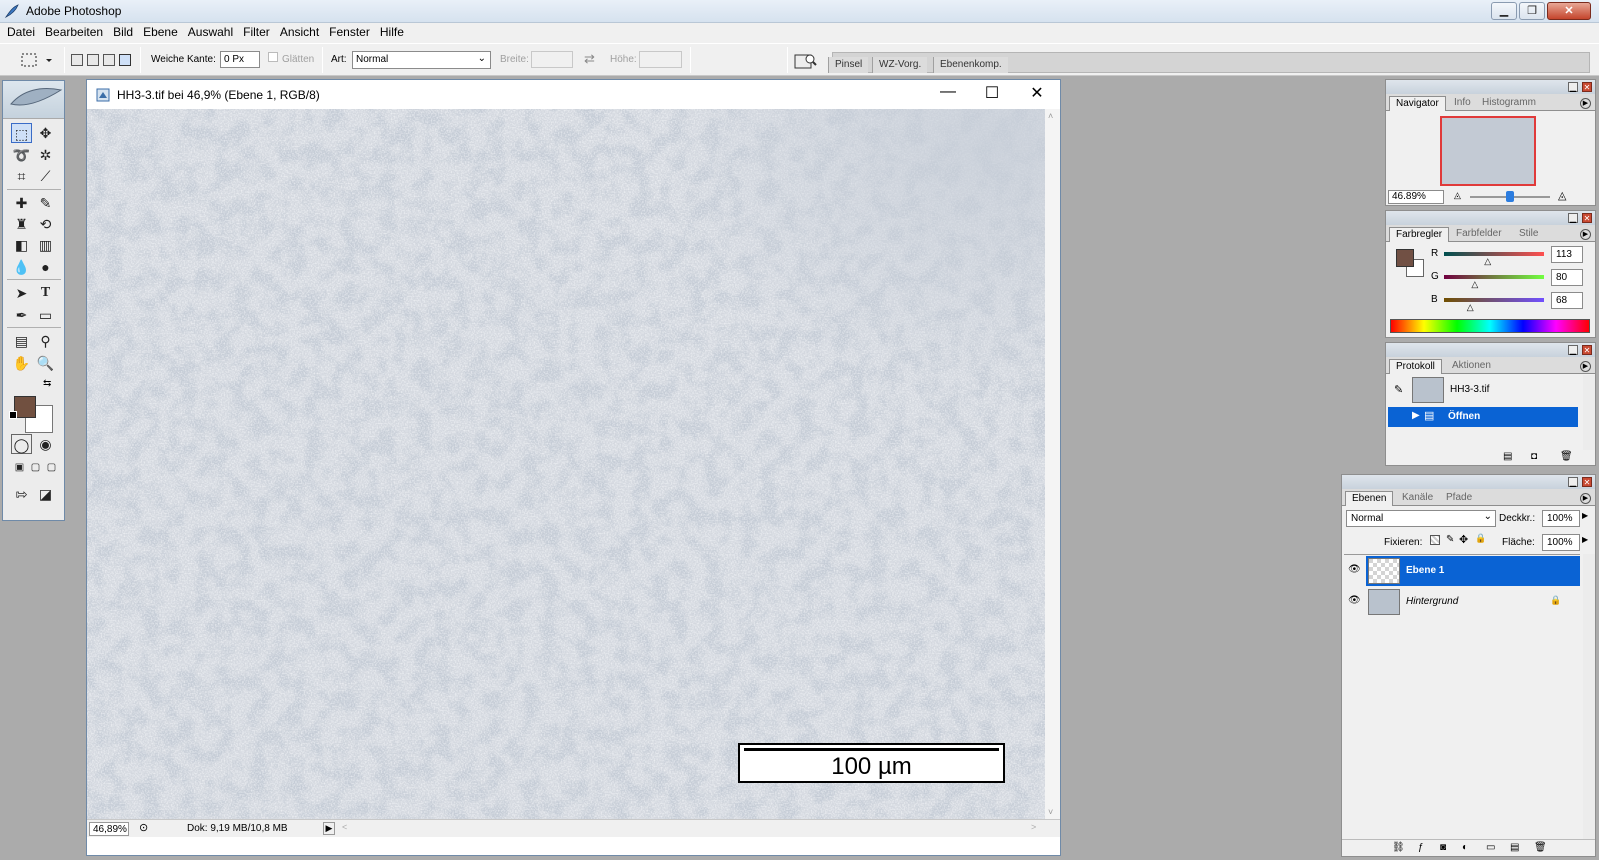 The width and height of the screenshot is (1599, 860). I want to click on tab-histogramm: Histogramm, so click(1509, 103).